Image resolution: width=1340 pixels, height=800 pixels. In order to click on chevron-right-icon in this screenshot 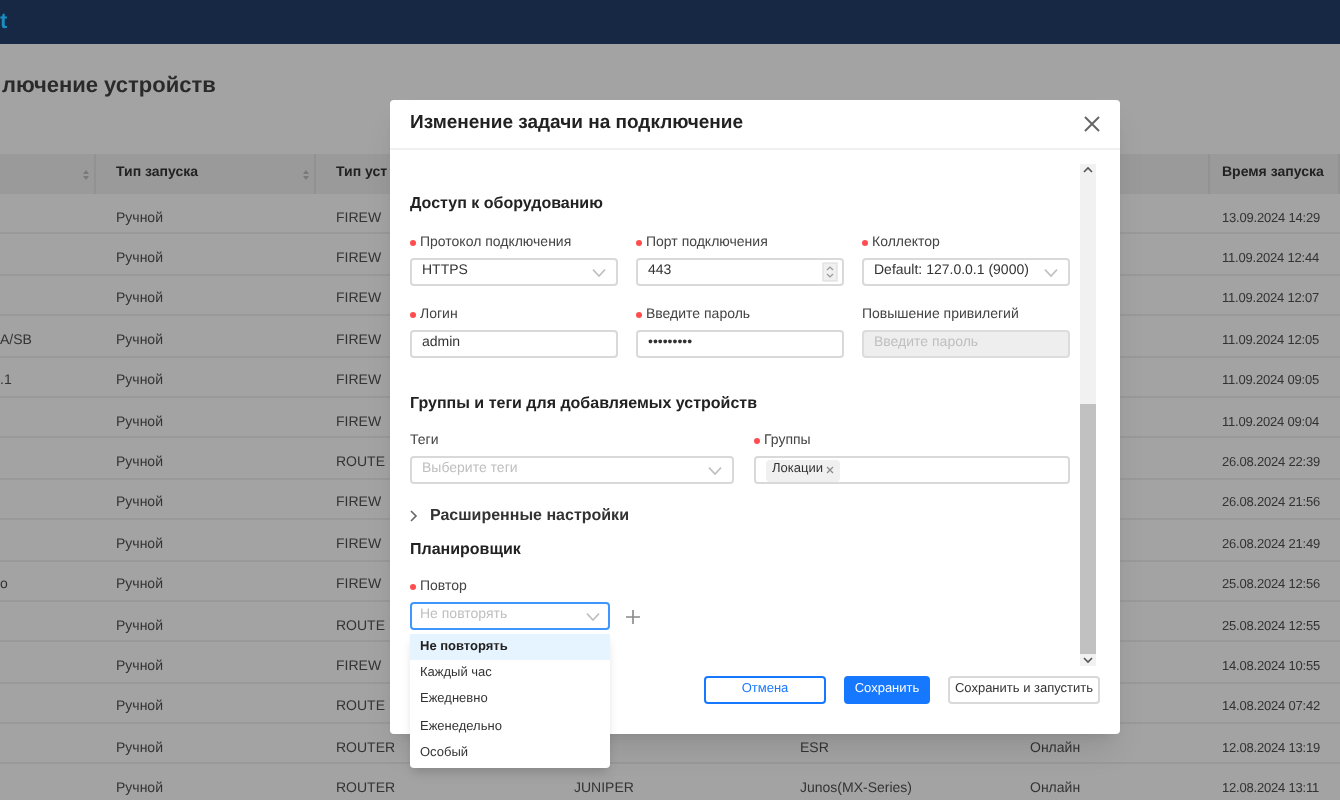, I will do `click(414, 516)`.